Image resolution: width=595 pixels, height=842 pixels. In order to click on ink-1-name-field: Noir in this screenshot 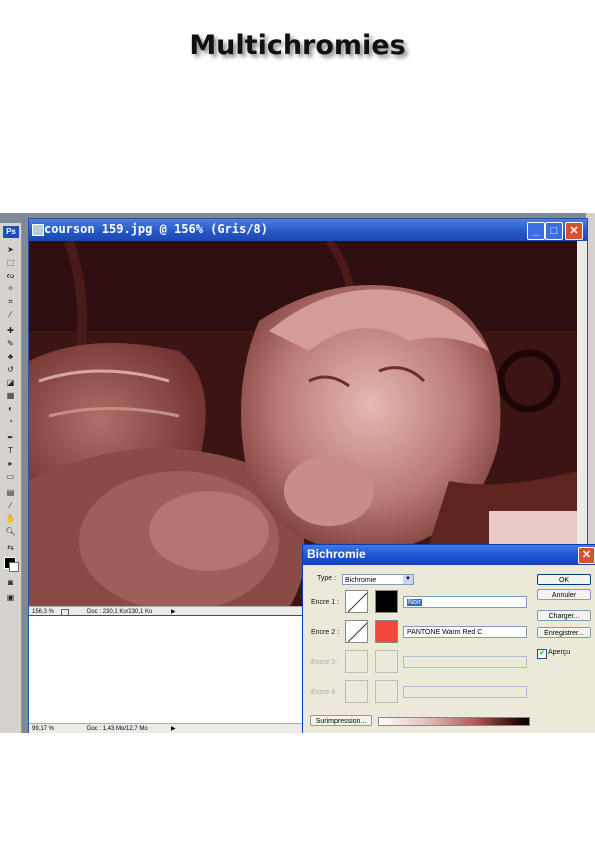, I will do `click(465, 602)`.